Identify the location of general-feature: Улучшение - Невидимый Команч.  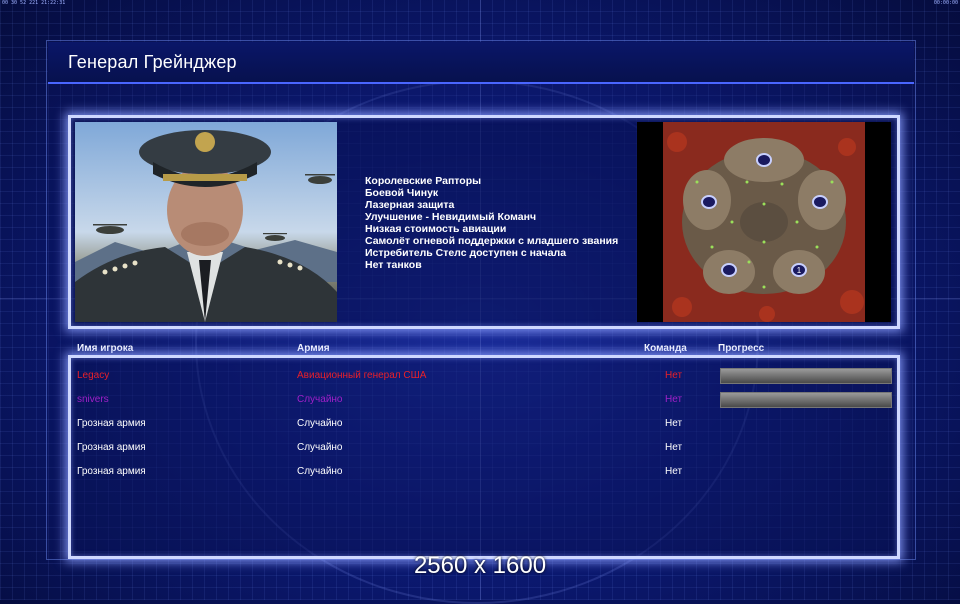
(451, 217).